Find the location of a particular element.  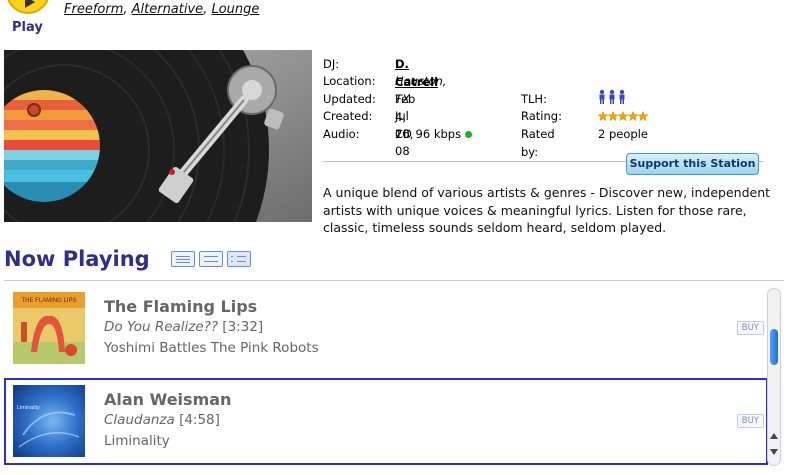

tlh-people-icon is located at coordinates (613, 100).